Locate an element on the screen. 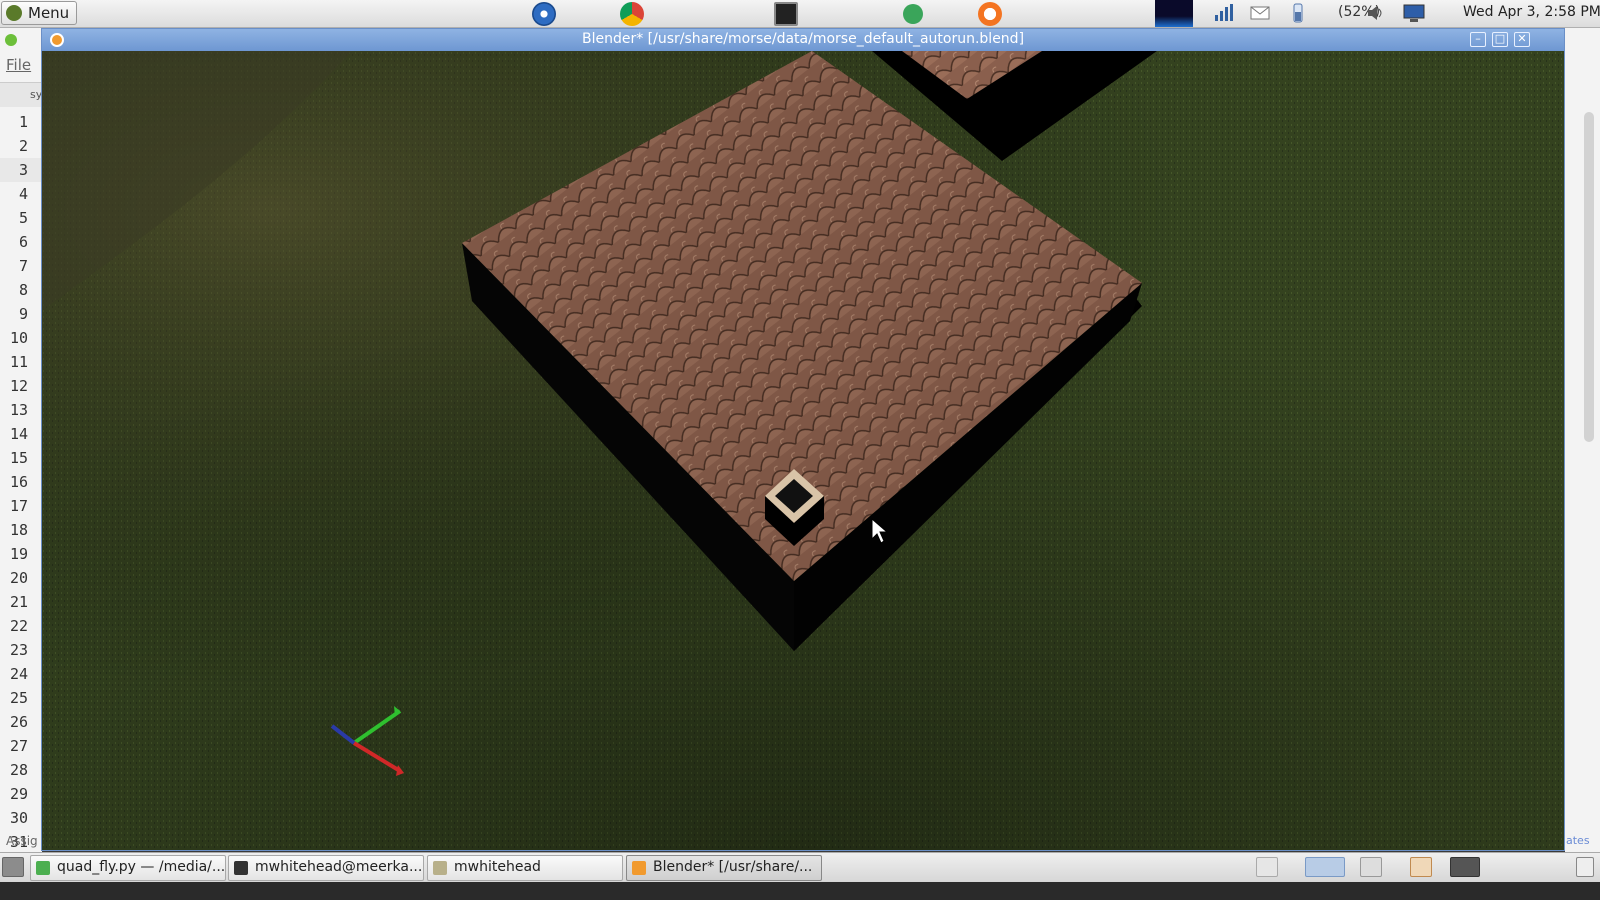 The height and width of the screenshot is (900, 1600). line-number: 9 is located at coordinates (23, 314).